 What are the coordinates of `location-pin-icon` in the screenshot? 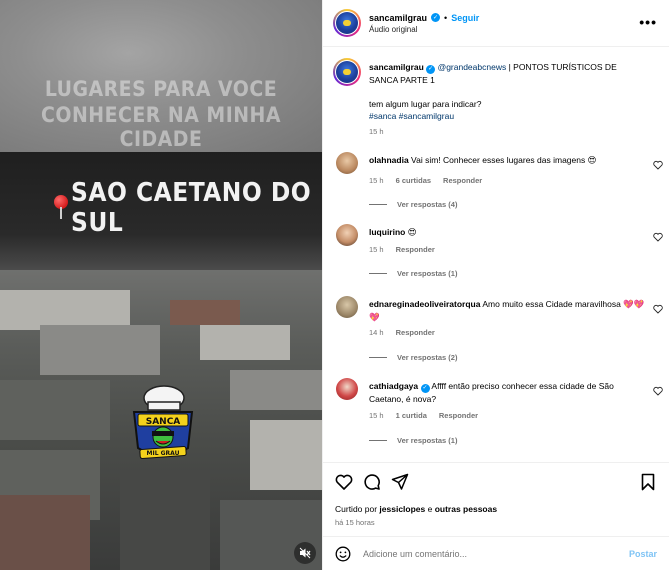 It's located at (60, 208).